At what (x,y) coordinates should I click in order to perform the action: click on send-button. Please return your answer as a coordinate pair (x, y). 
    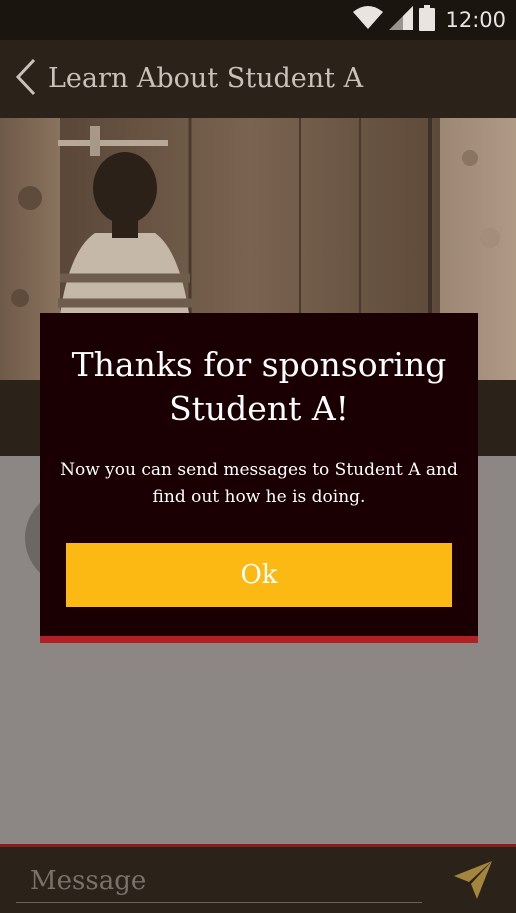
    Looking at the image, I should click on (473, 882).